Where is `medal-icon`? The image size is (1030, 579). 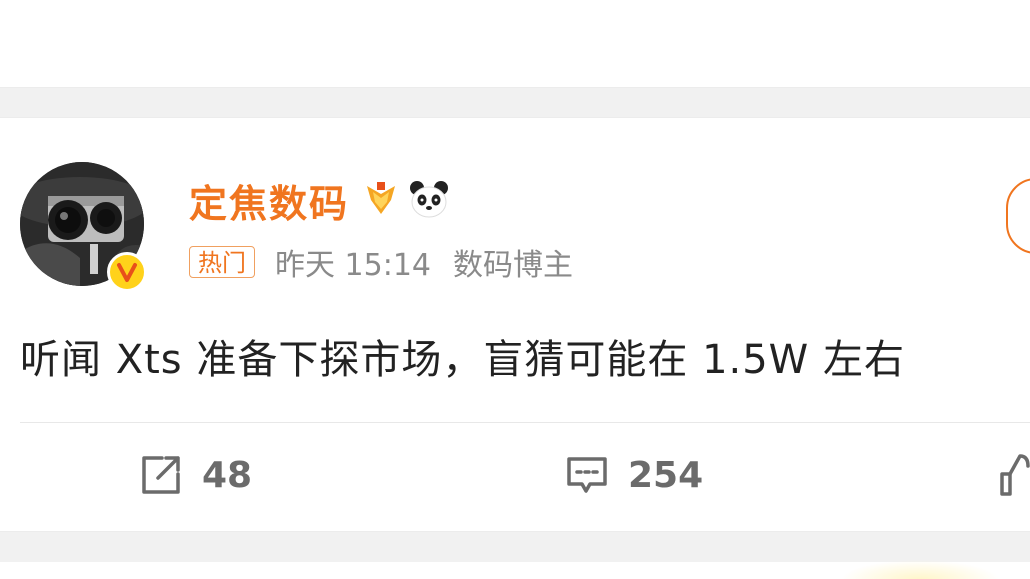
medal-icon is located at coordinates (381, 200).